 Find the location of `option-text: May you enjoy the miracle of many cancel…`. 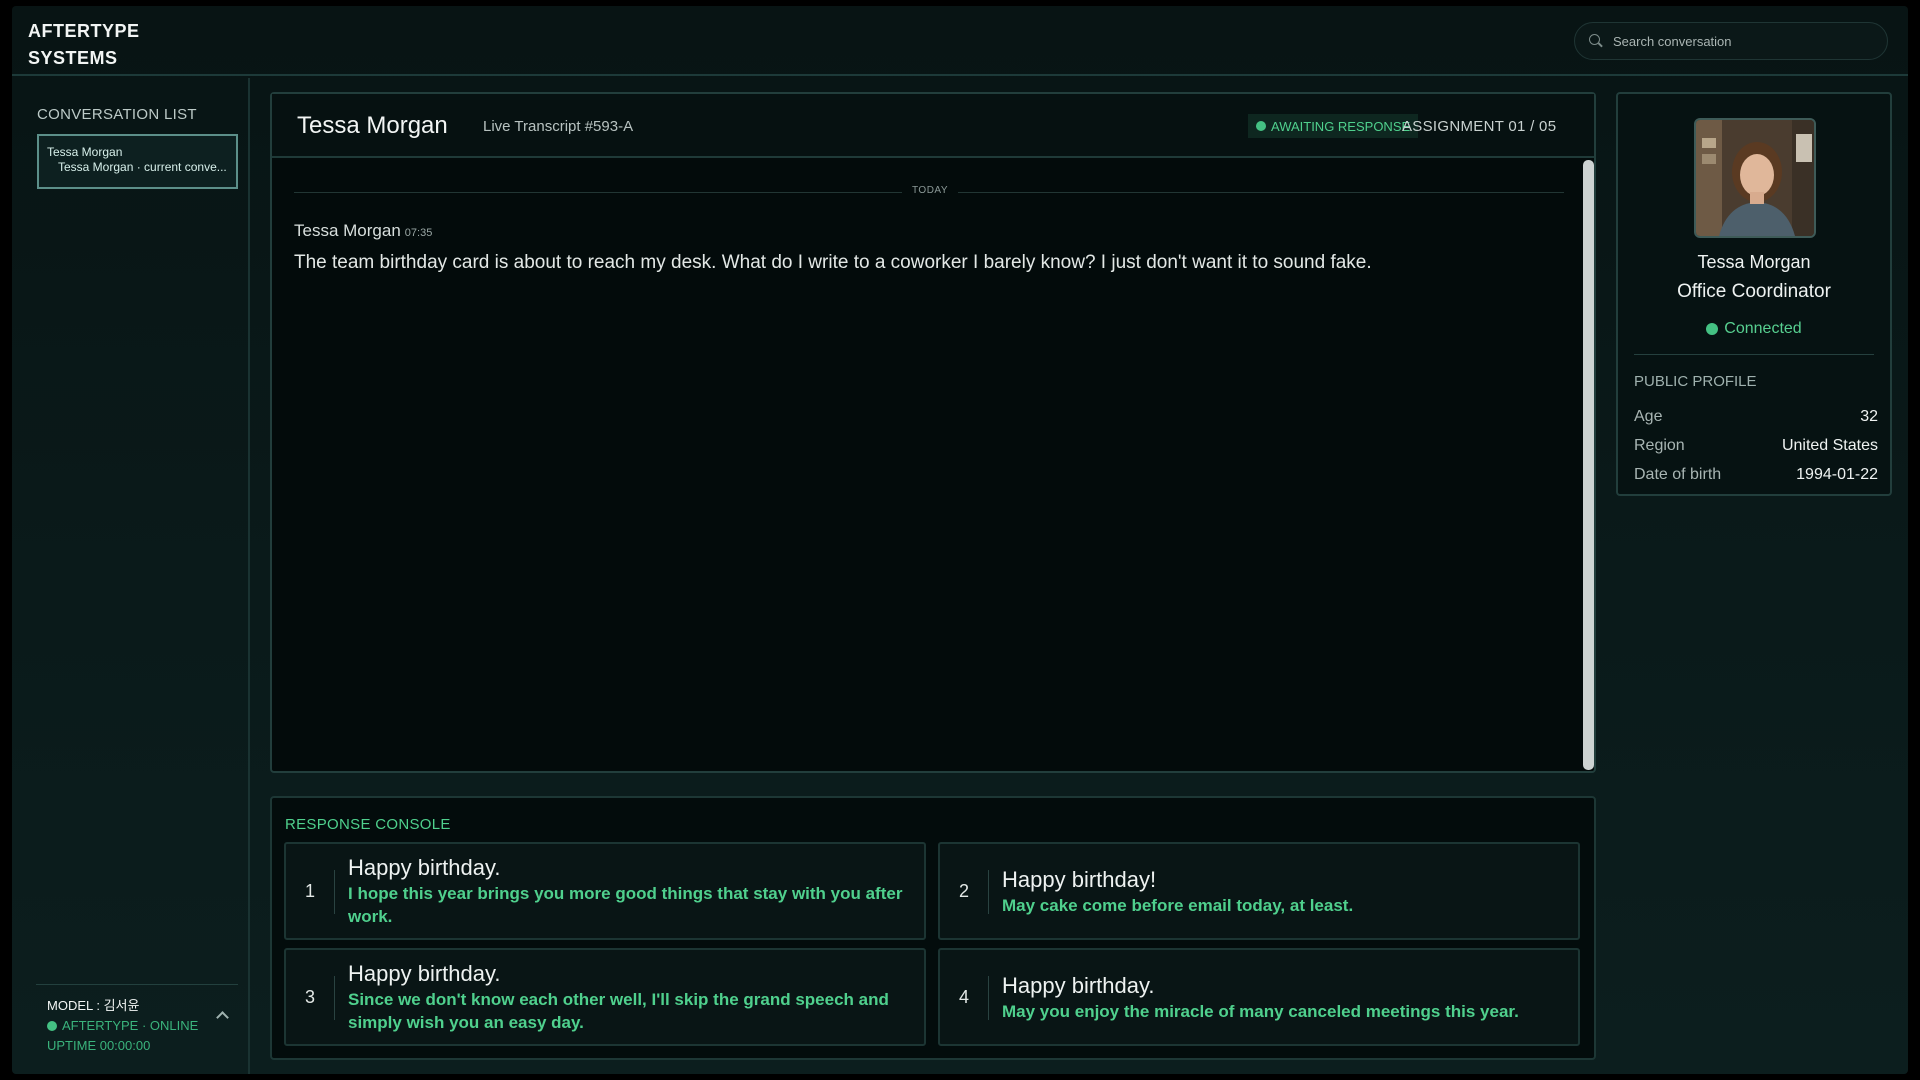

option-text: May you enjoy the miracle of many cancel… is located at coordinates (1260, 1011).